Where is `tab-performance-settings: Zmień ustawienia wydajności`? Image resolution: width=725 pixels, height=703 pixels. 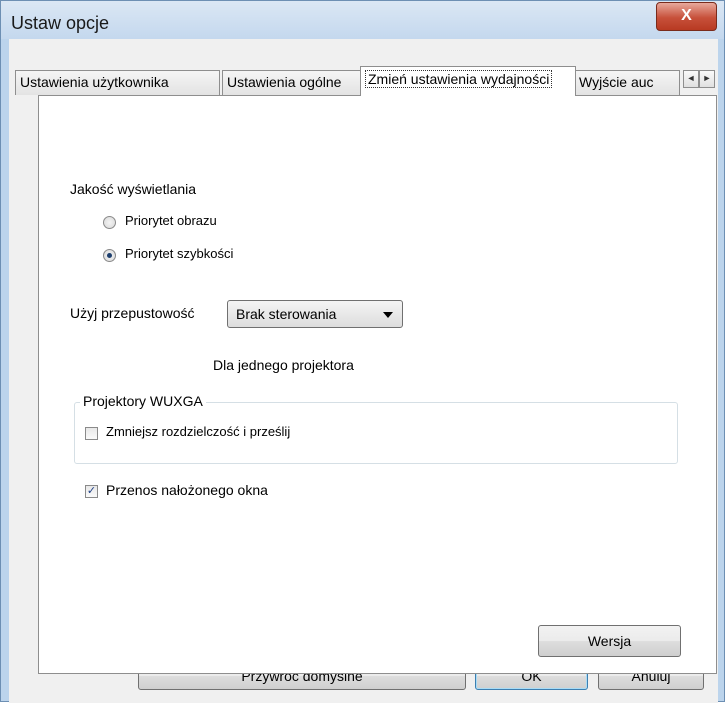
tab-performance-settings: Zmień ustawienia wydajności is located at coordinates (468, 81).